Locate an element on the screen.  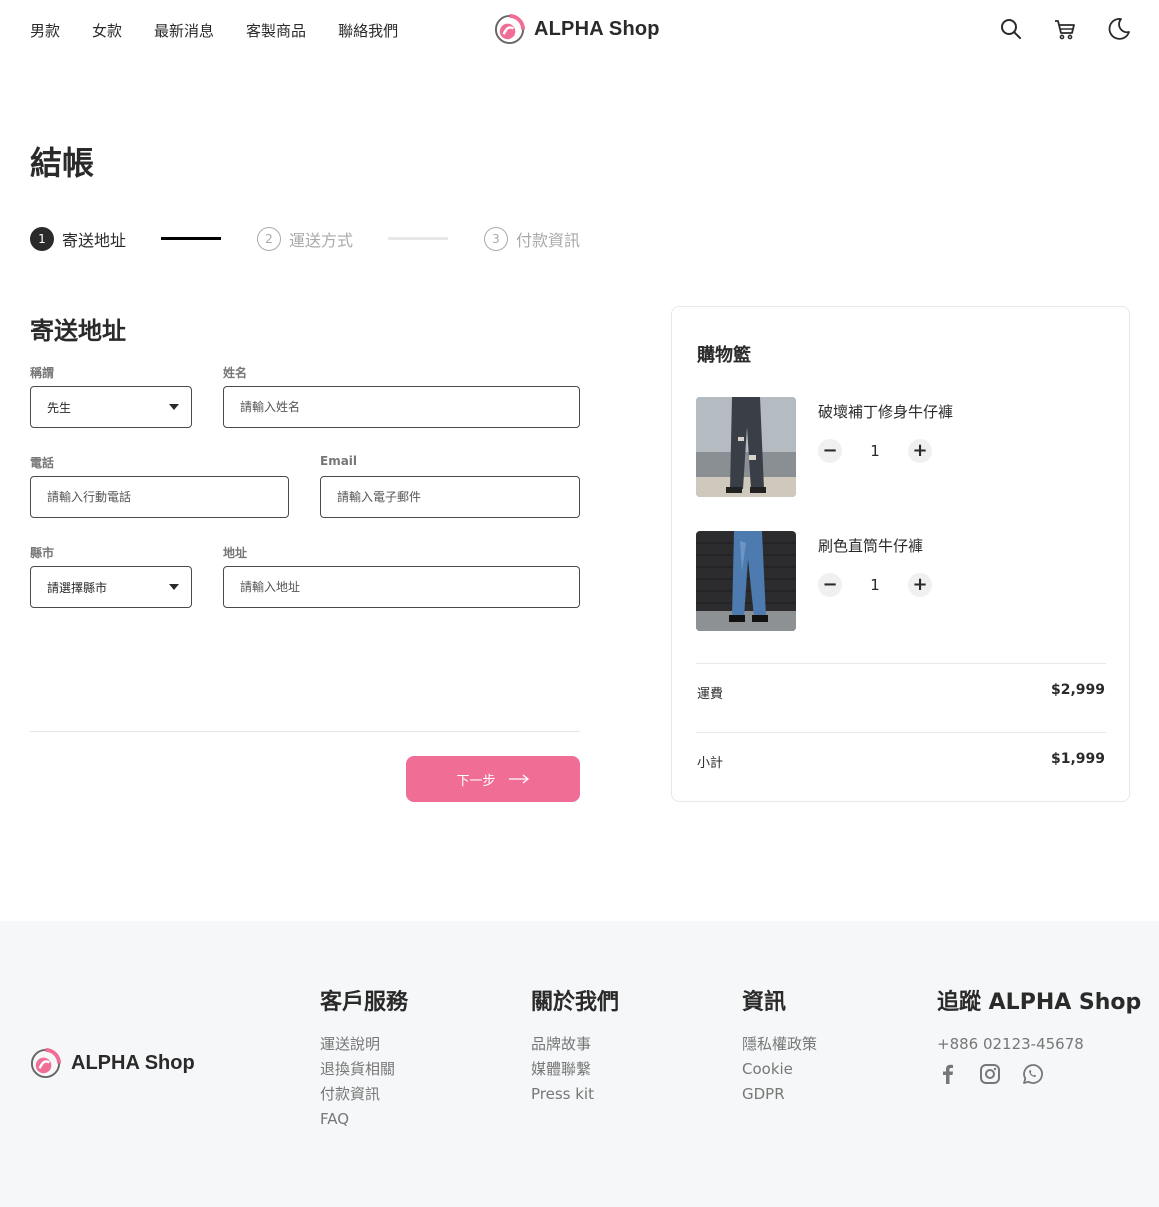
footer-link: 退換貨相關 is located at coordinates (364, 1069).